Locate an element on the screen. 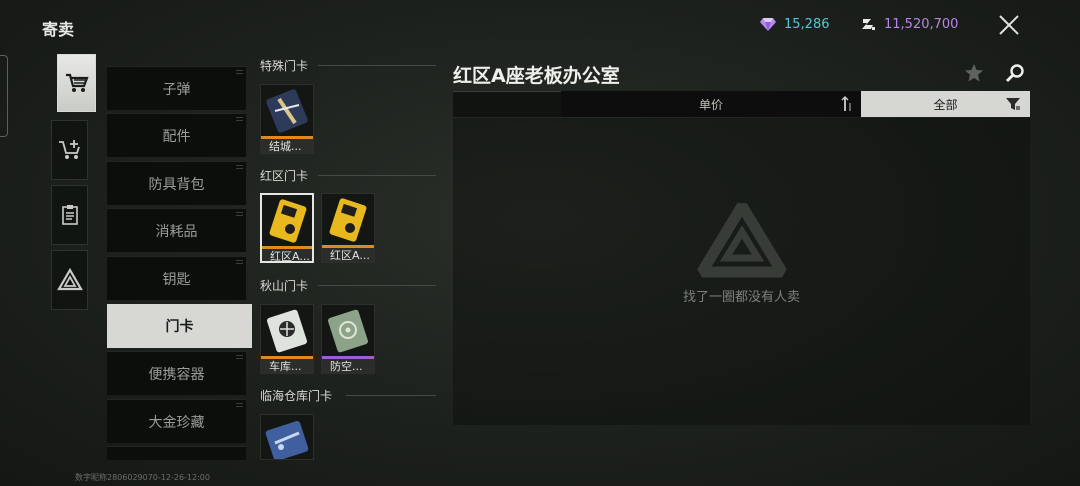  coin-balance: 11,520,700 is located at coordinates (909, 24).